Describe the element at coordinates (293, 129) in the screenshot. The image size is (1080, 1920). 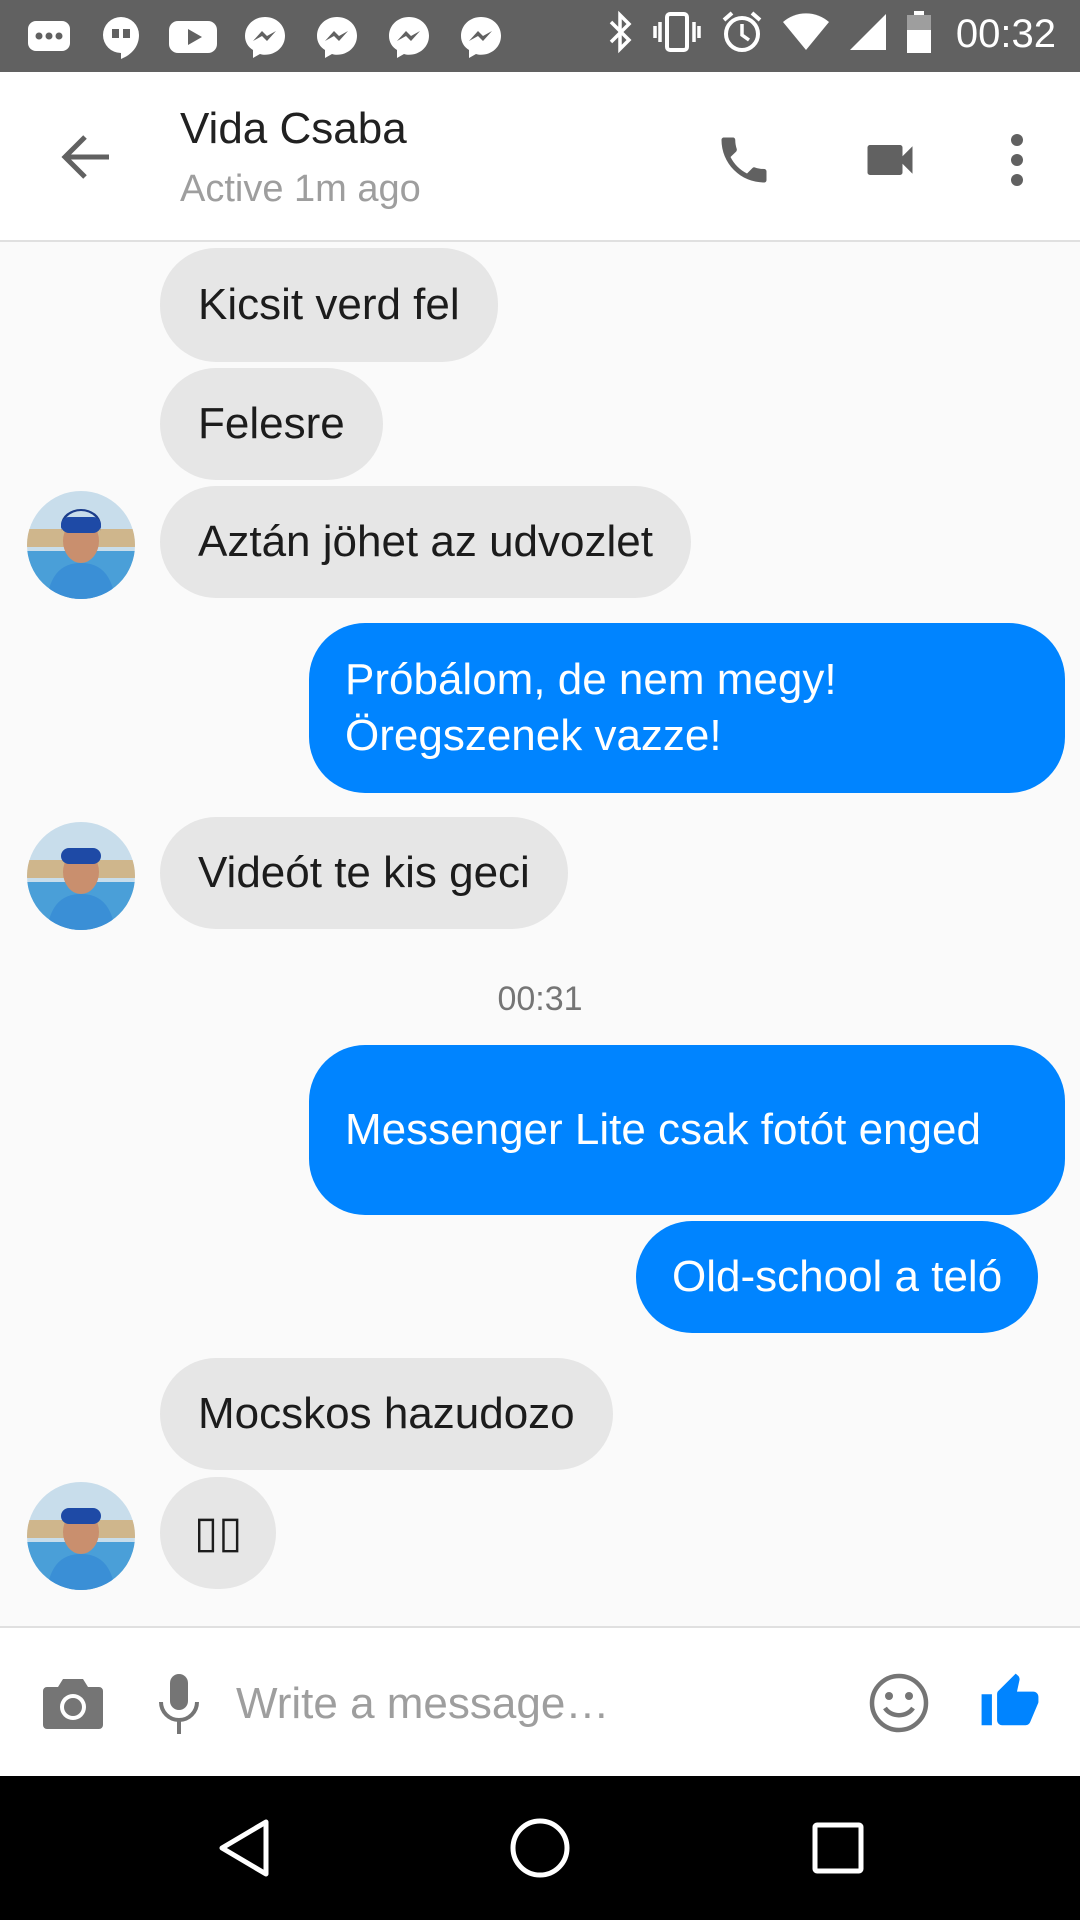
I see `contact-name: Vida Csaba` at that location.